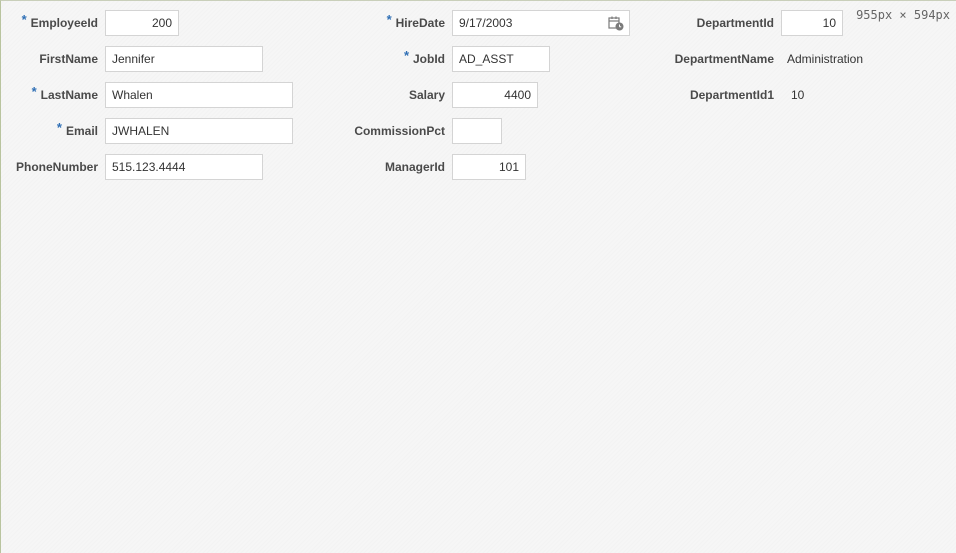 This screenshot has height=553, width=956. I want to click on dimensions-readout: 955px × 594px, so click(903, 15).